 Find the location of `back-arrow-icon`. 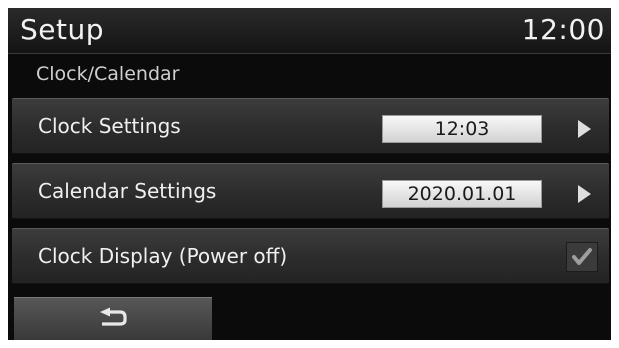

back-arrow-icon is located at coordinates (113, 316).